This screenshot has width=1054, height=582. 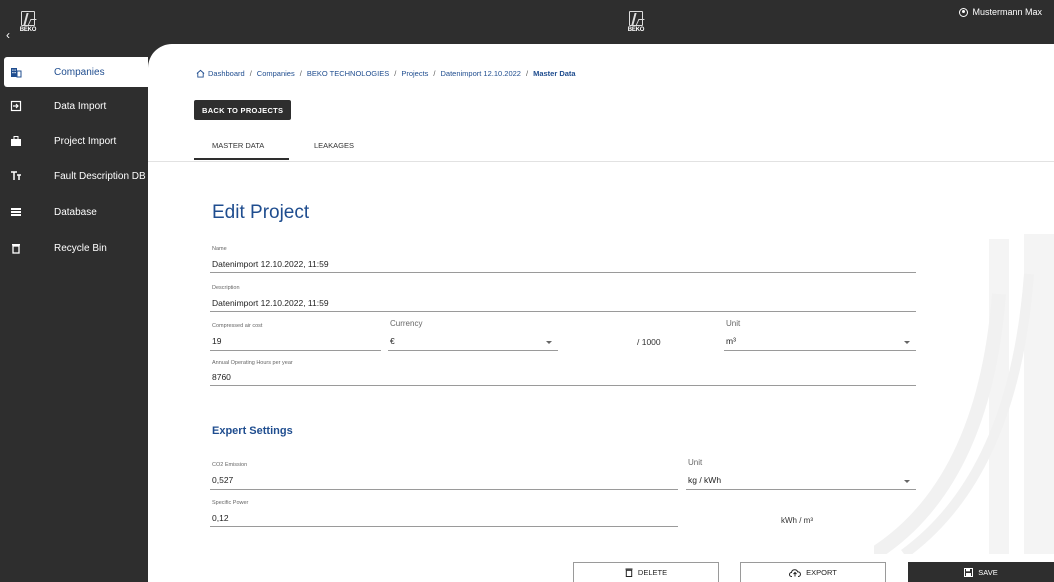 What do you see at coordinates (200, 73) in the screenshot?
I see `home-icon` at bounding box center [200, 73].